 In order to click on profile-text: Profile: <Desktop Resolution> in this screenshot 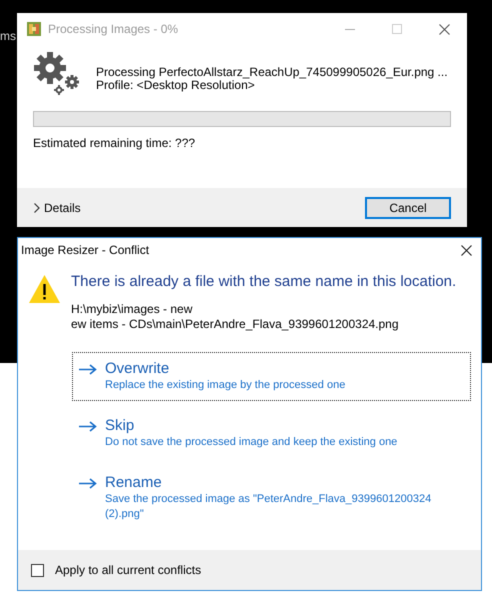, I will do `click(175, 85)`.